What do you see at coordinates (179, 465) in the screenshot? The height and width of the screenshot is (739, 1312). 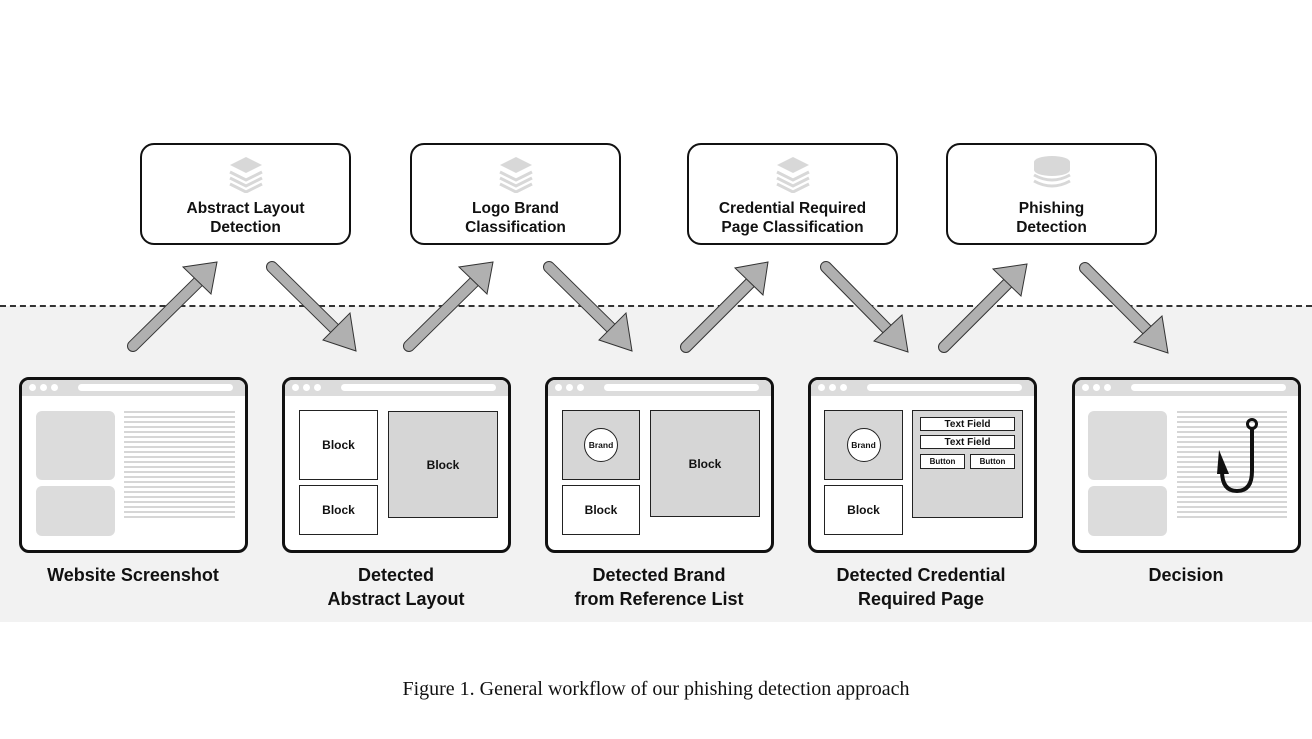 I see `text-lines-placeholder` at bounding box center [179, 465].